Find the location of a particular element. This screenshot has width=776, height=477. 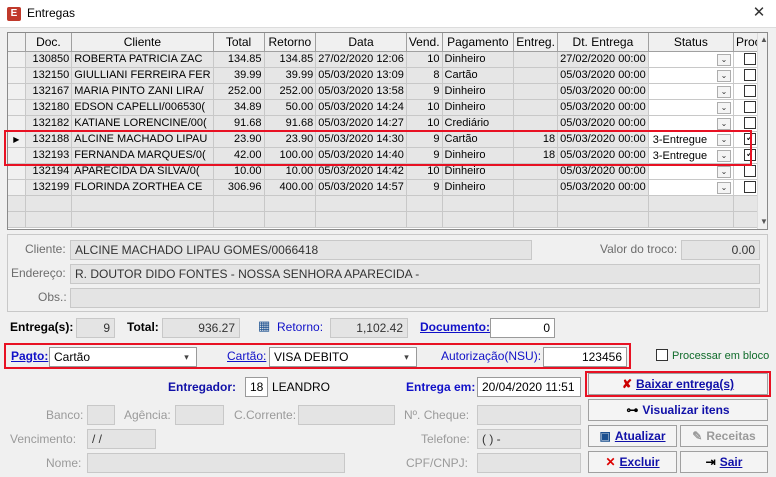

cell-data: 05/03/2020 14:24 is located at coordinates (361, 107).